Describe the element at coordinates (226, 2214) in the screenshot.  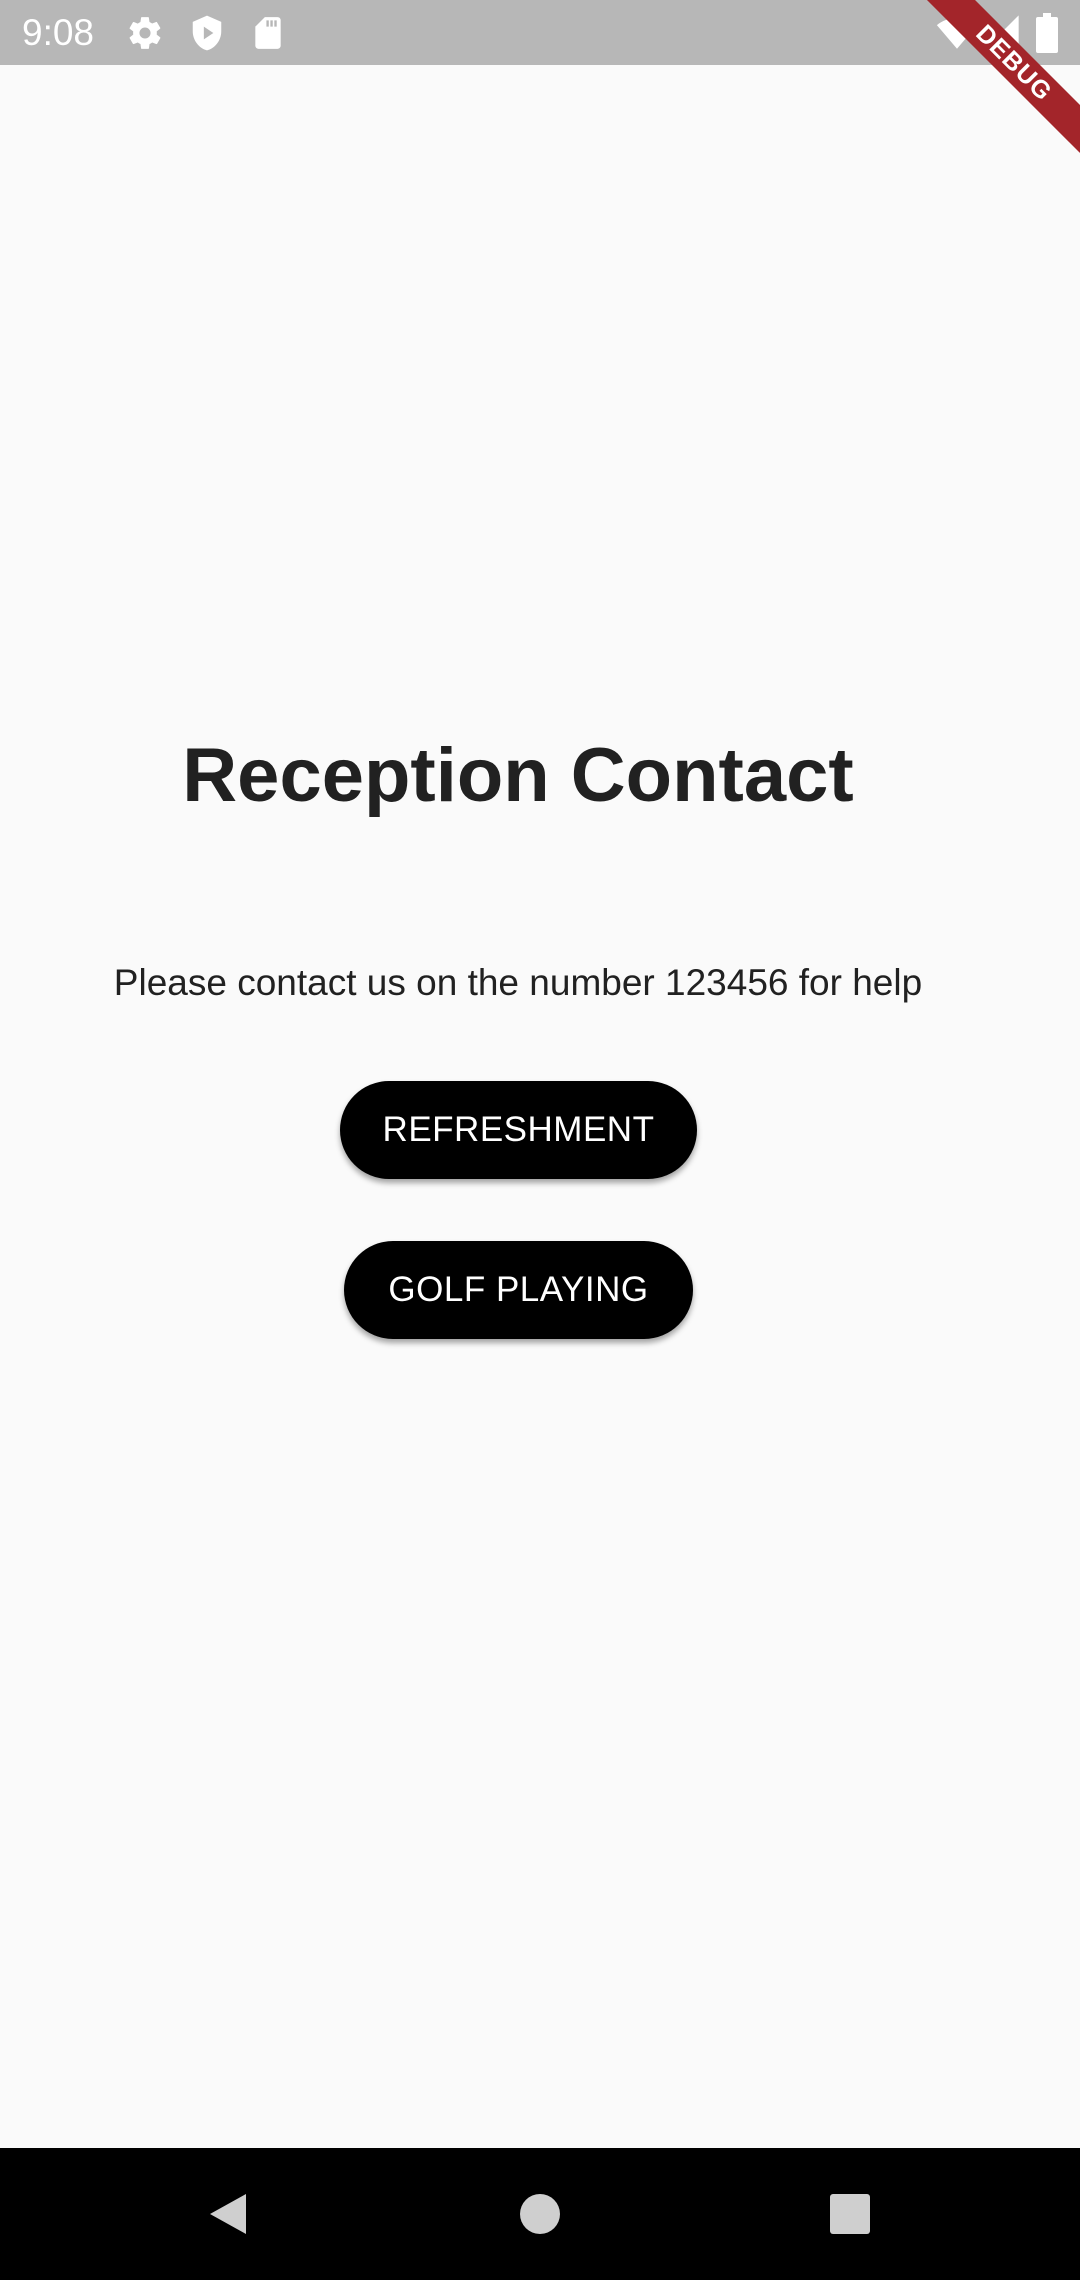
I see `back-icon` at that location.